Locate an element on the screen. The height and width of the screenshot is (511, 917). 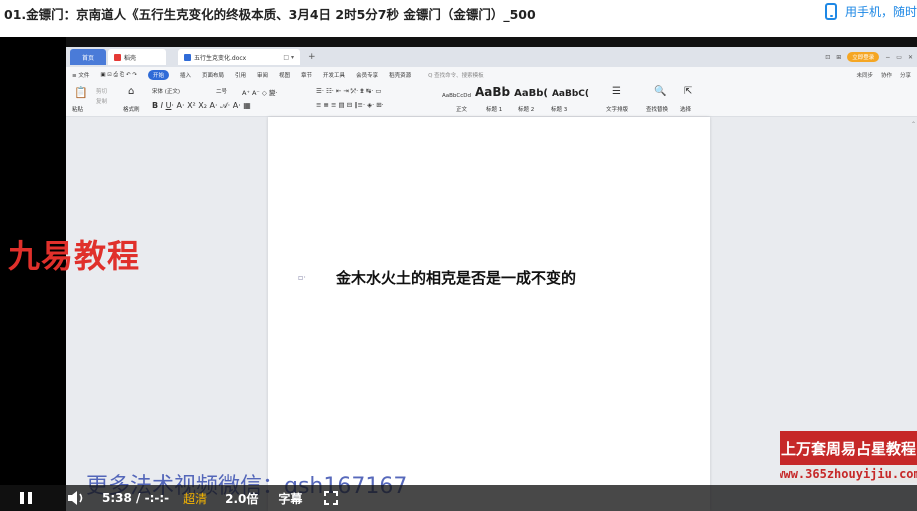
menu-review: 审阅 is located at coordinates (262, 75).